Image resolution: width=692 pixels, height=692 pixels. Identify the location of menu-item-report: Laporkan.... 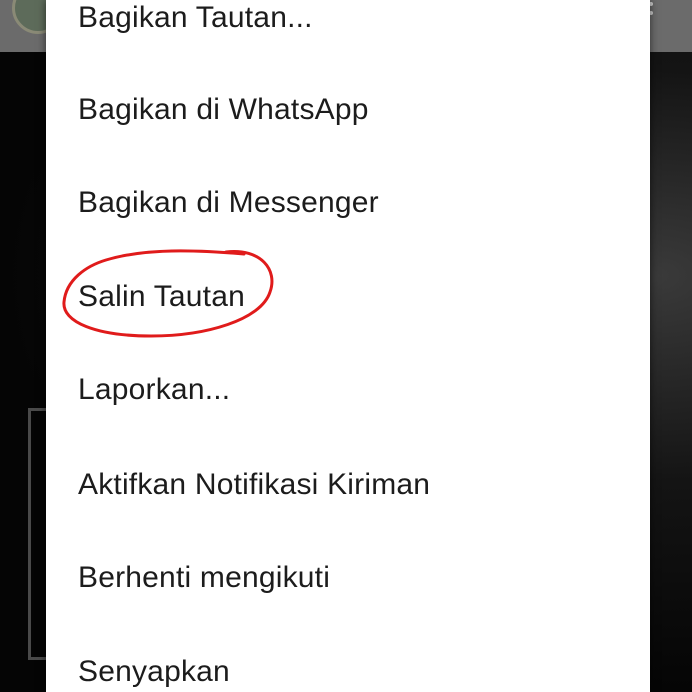
(348, 390).